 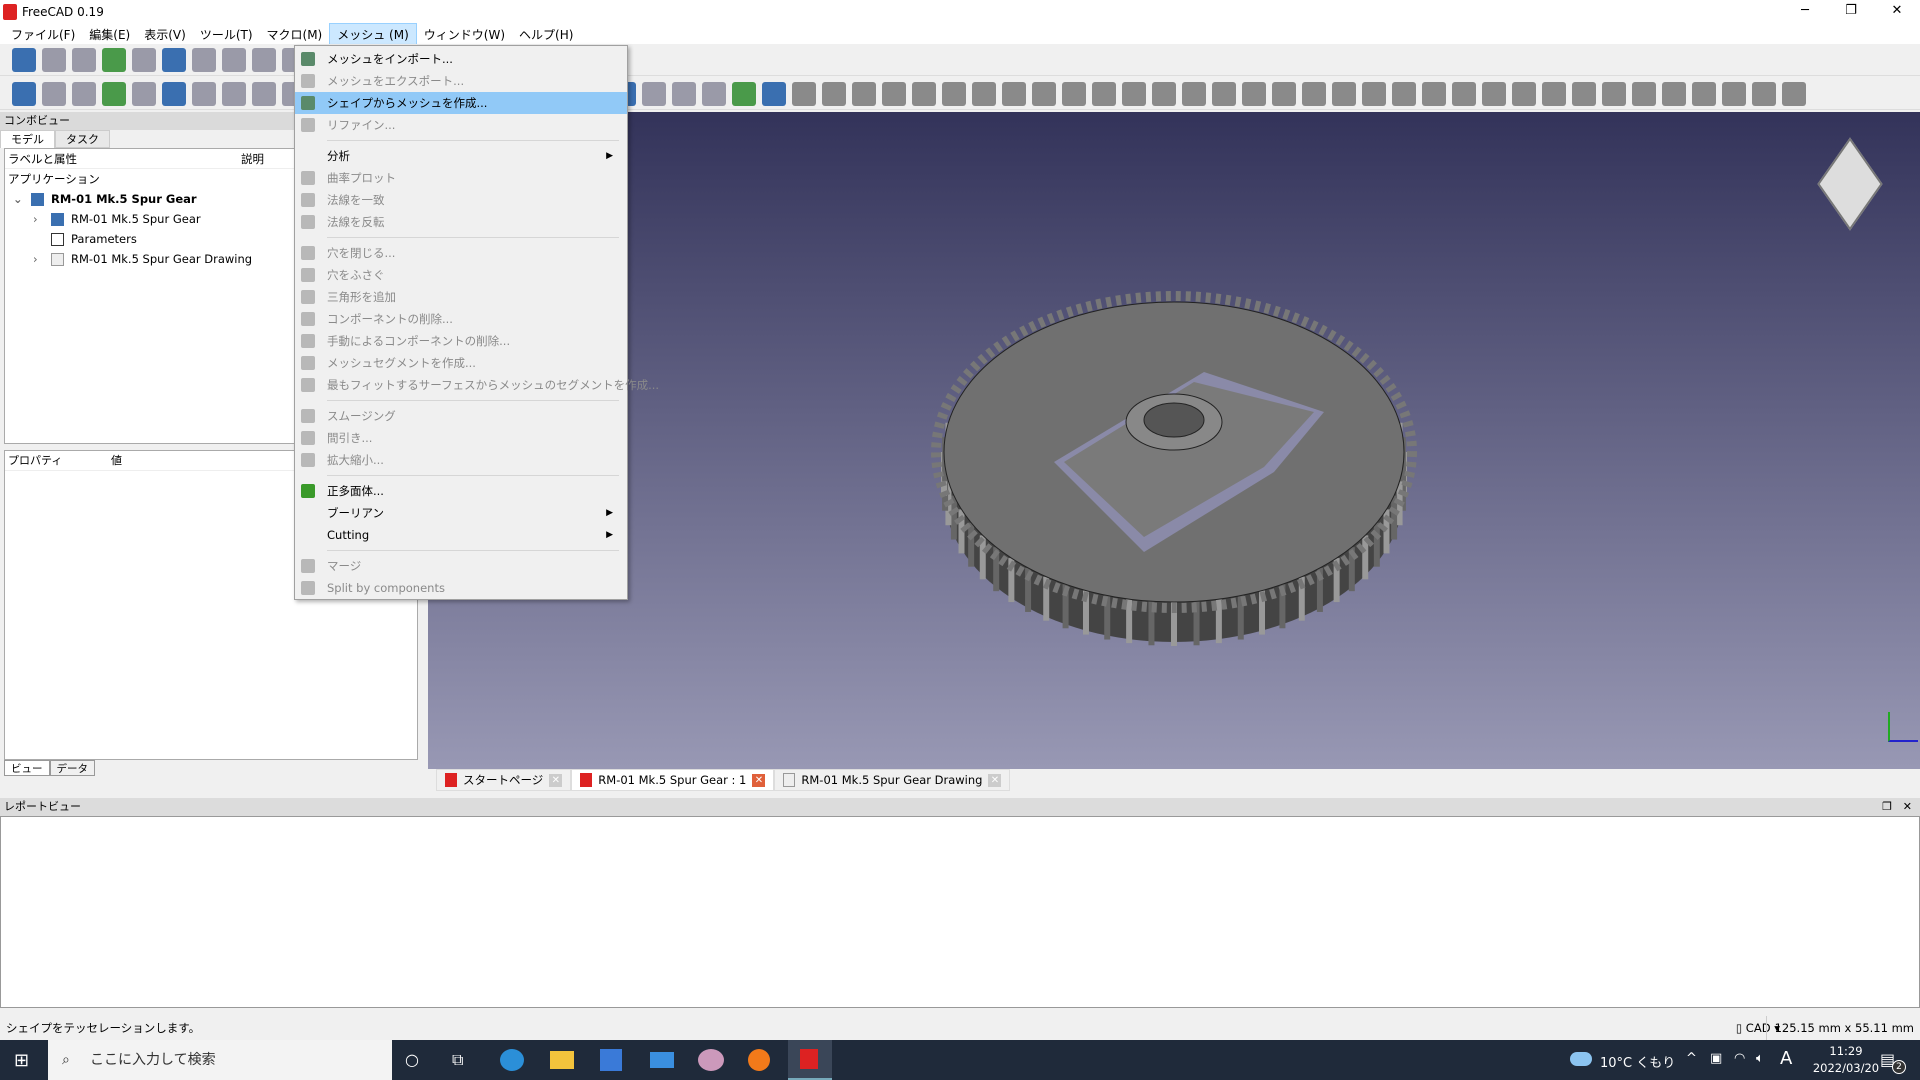 What do you see at coordinates (810, 1060) in the screenshot?
I see `freecad-taskbar-button` at bounding box center [810, 1060].